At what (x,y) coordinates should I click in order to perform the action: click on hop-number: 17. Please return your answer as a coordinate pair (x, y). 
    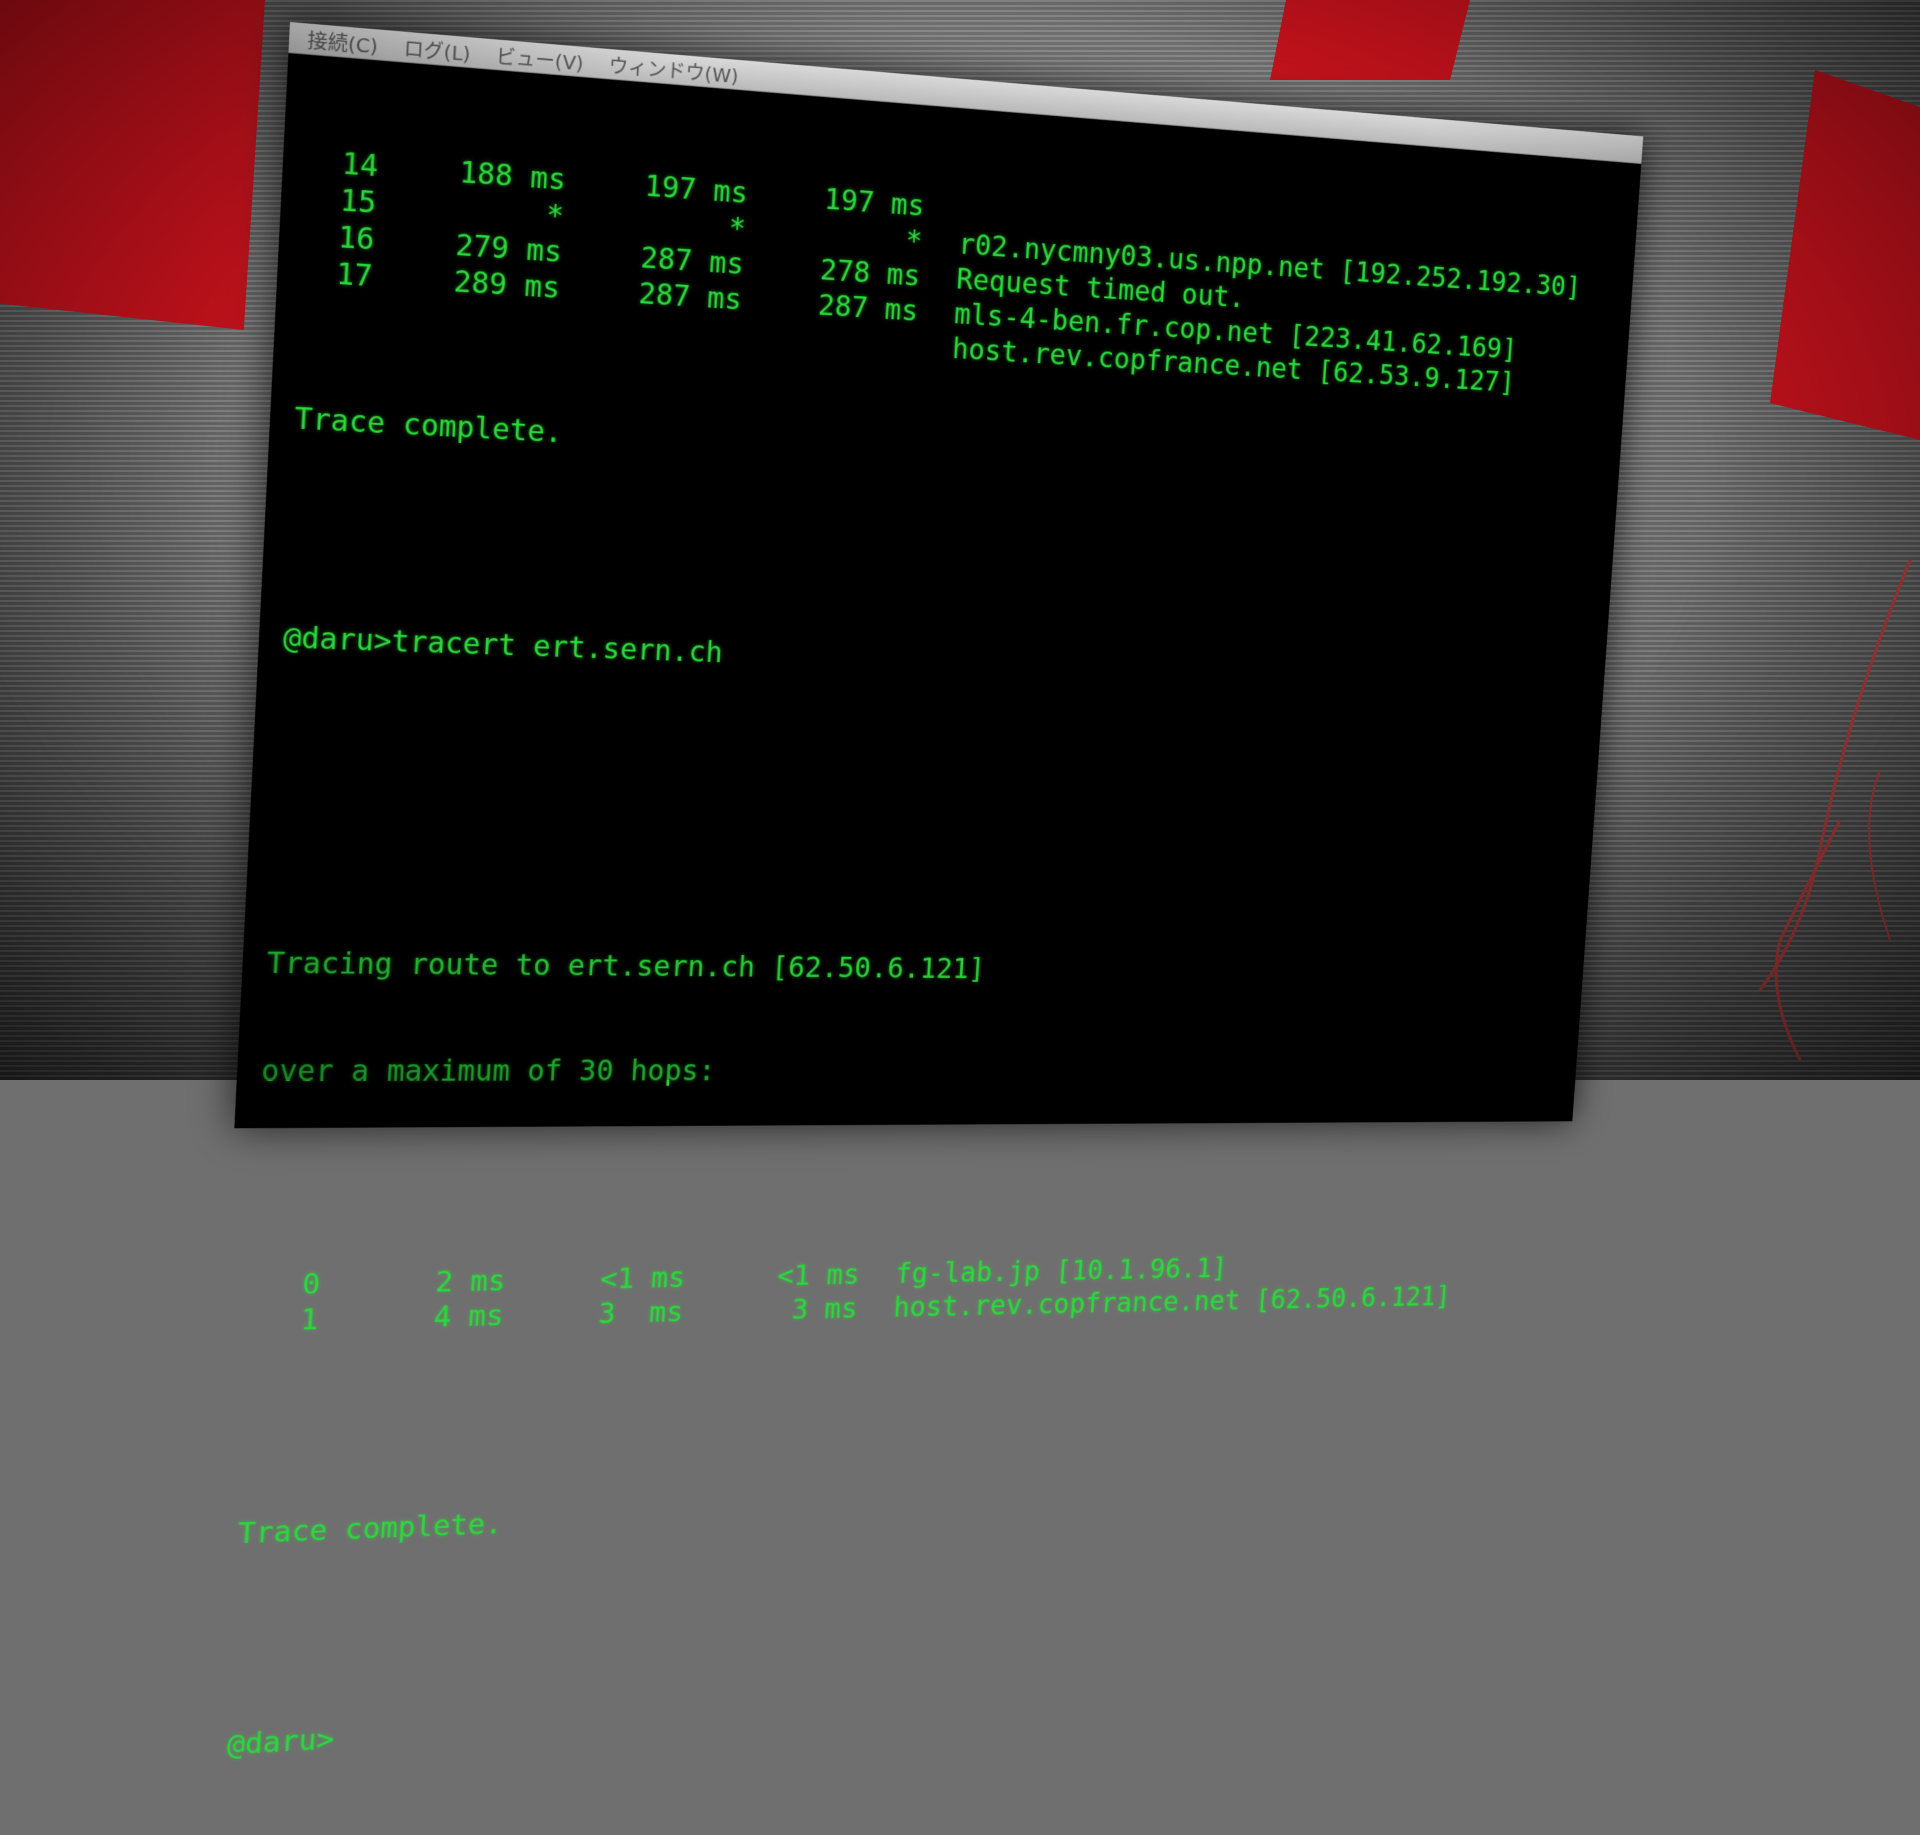
    Looking at the image, I should click on (354, 276).